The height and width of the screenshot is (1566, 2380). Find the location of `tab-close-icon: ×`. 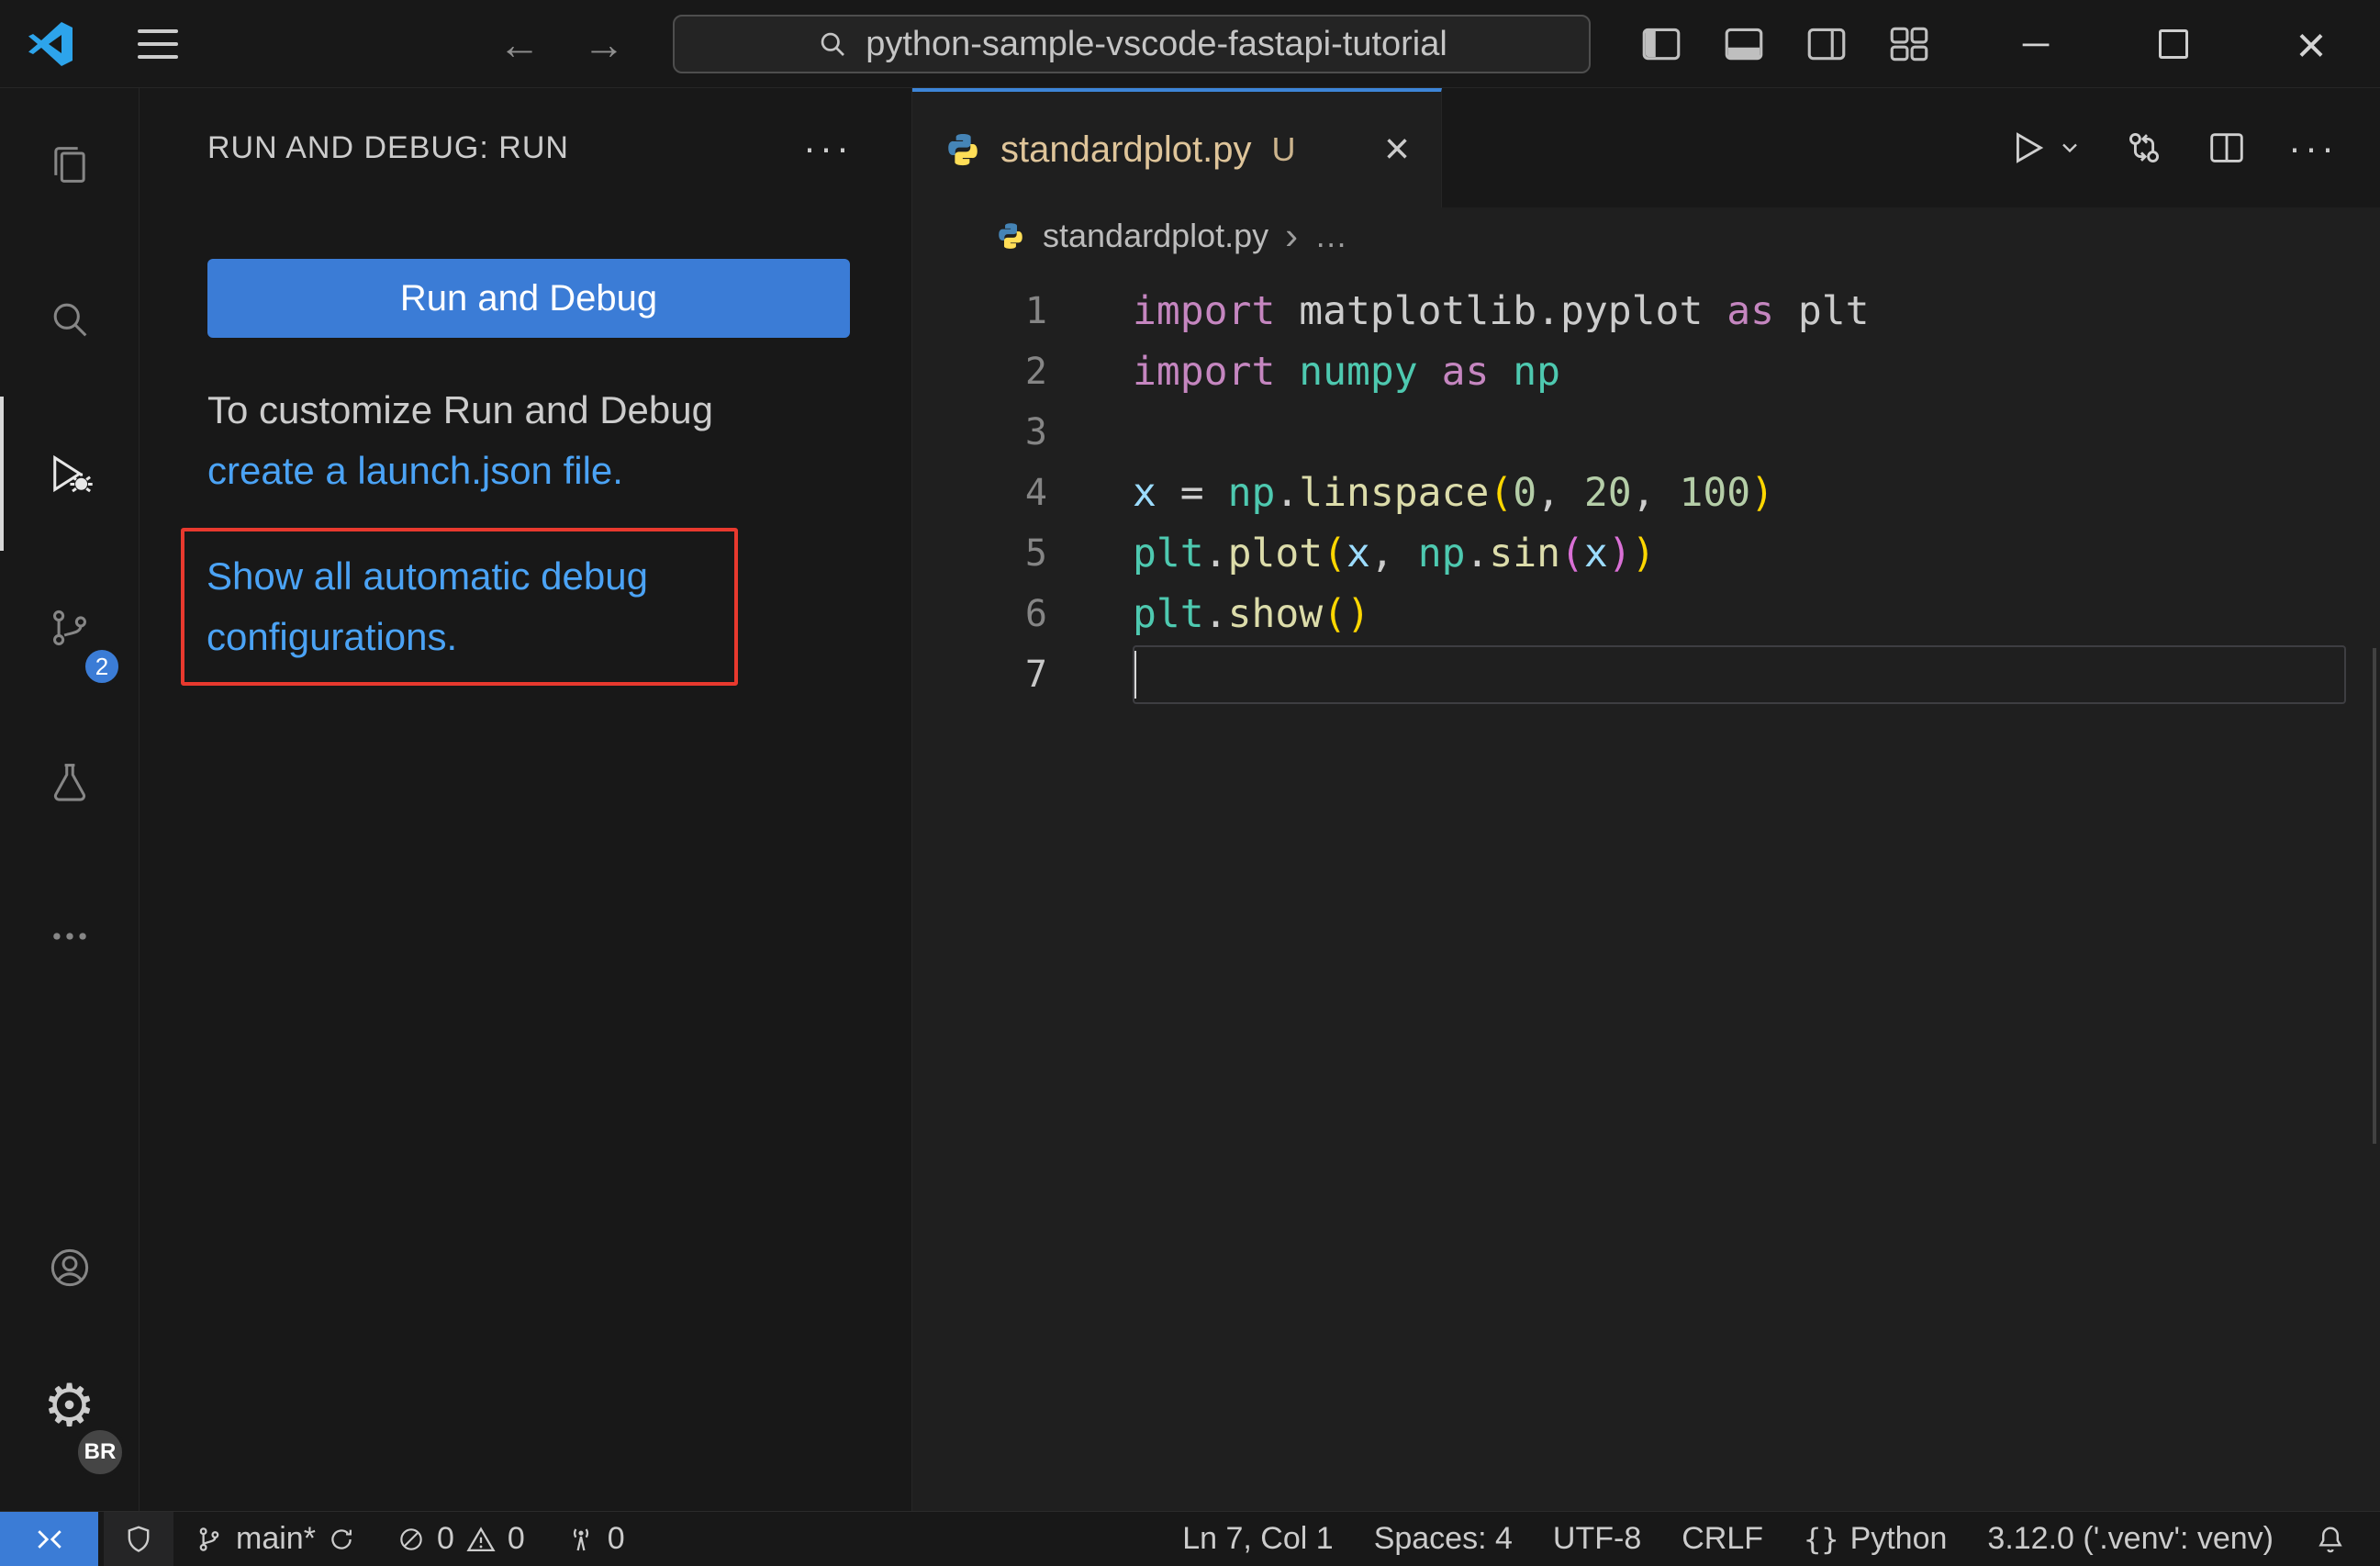

tab-close-icon: × is located at coordinates (1397, 150).